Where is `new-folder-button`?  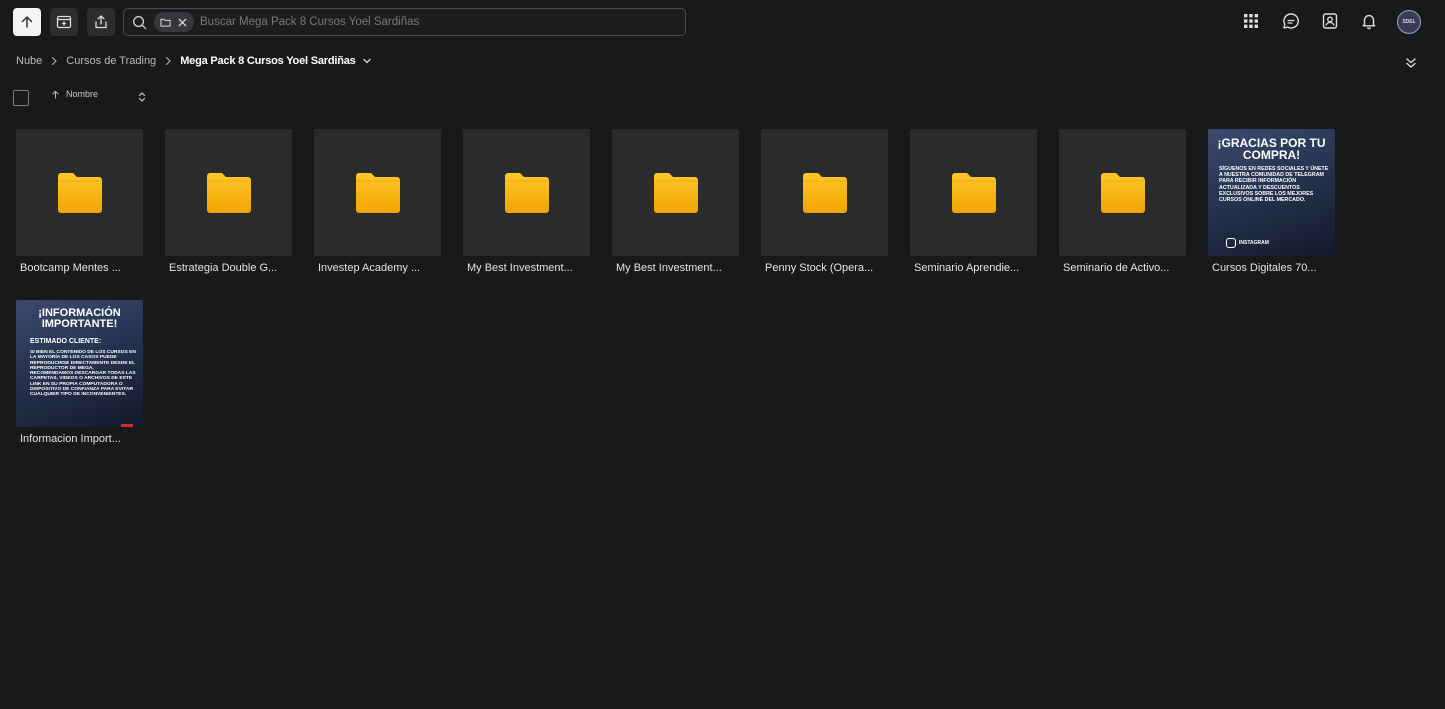 new-folder-button is located at coordinates (64, 22).